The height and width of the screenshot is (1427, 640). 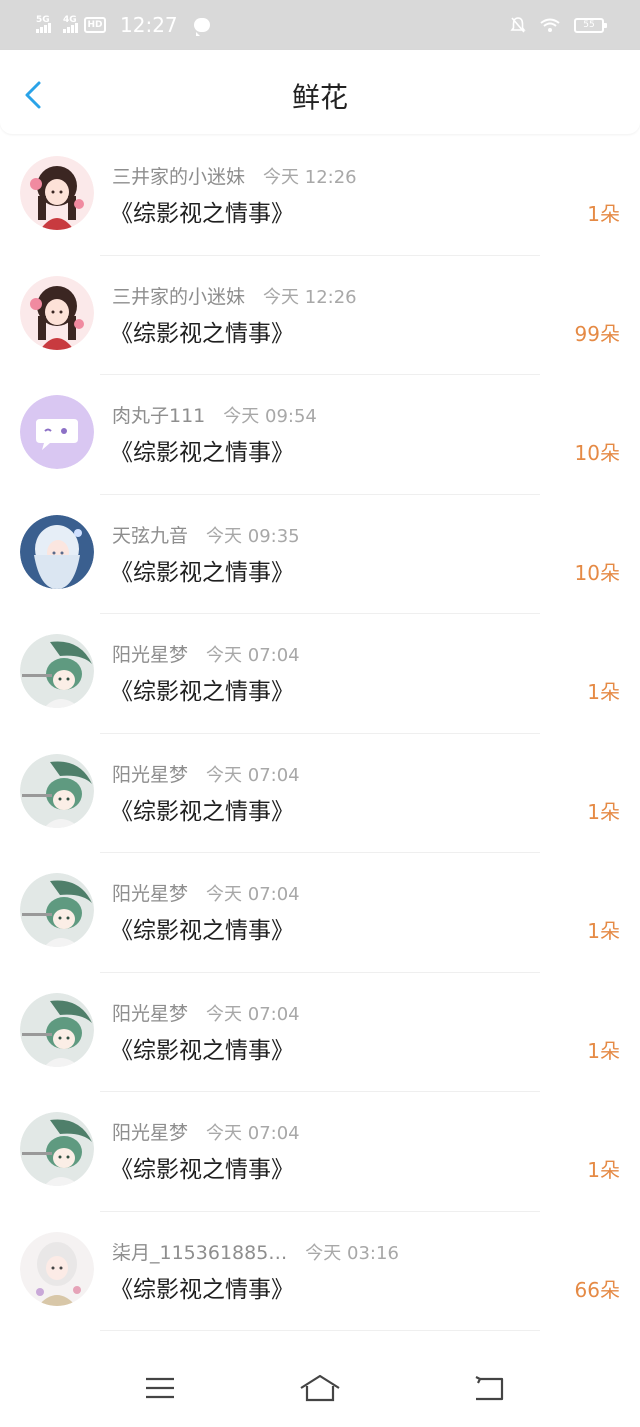 What do you see at coordinates (160, 1388) in the screenshot?
I see `menu-icon` at bounding box center [160, 1388].